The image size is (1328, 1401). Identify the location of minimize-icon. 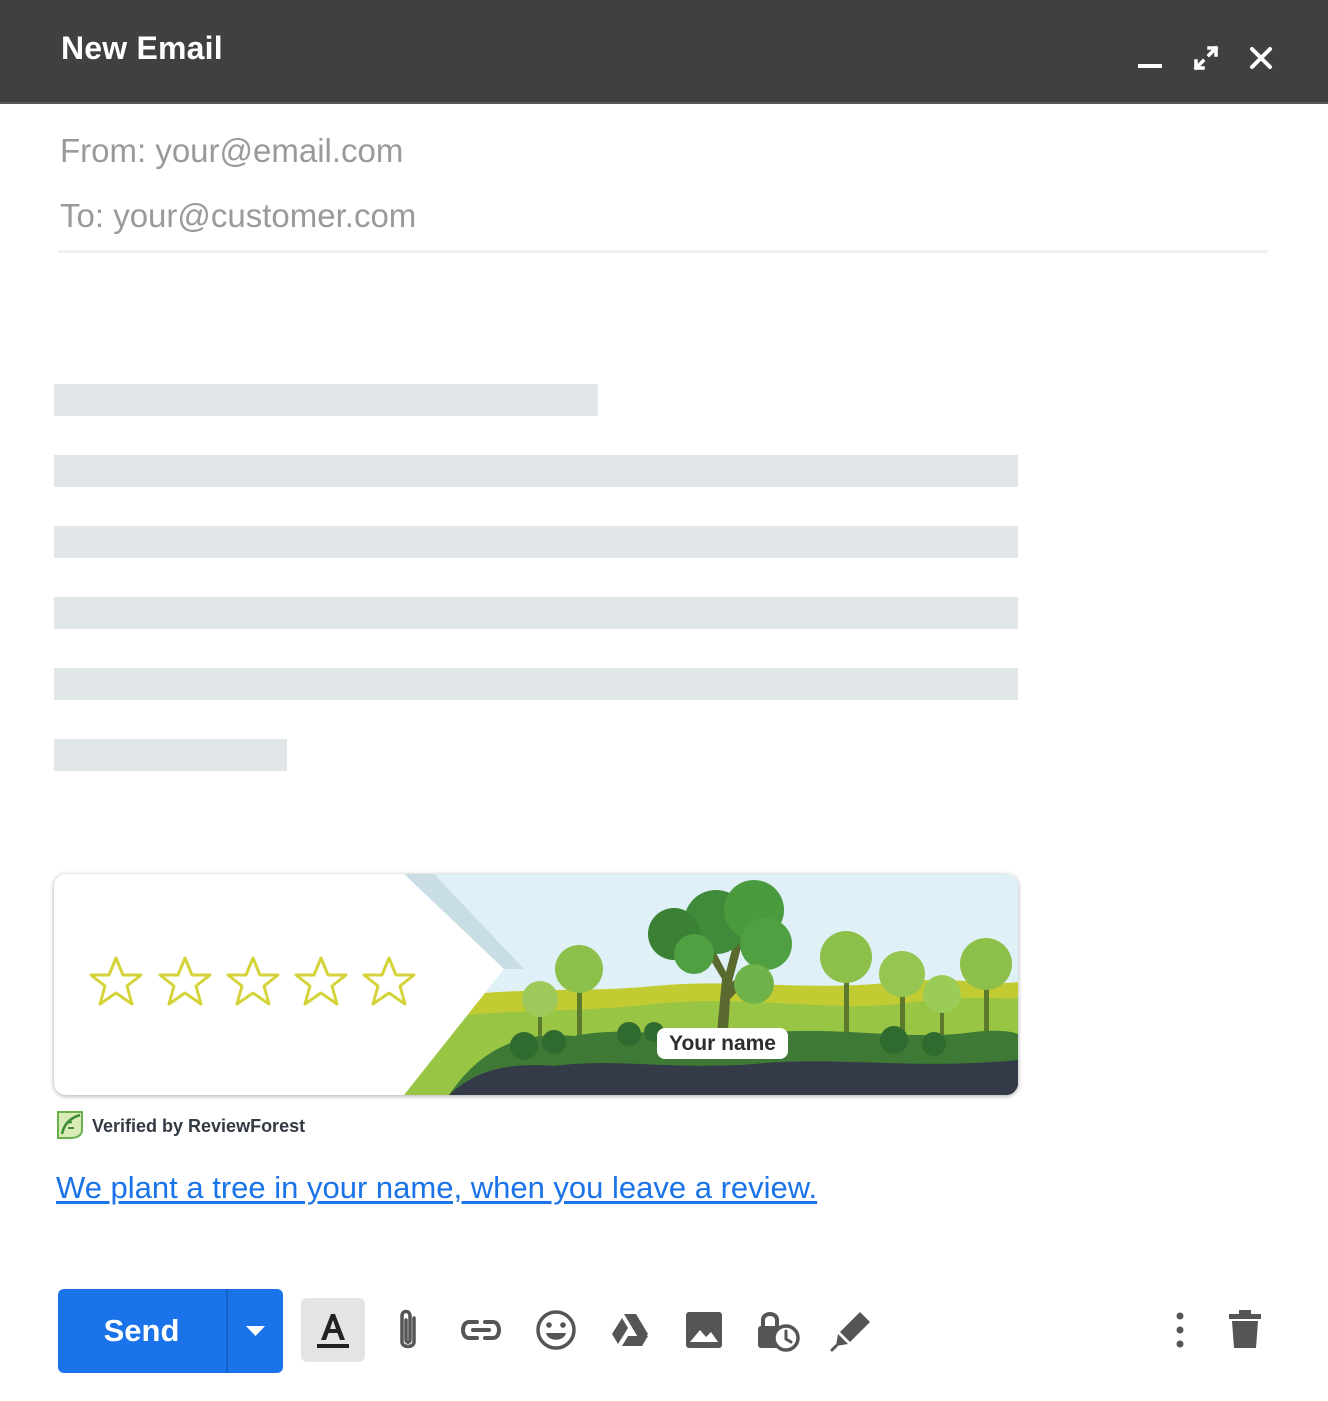
(1150, 58).